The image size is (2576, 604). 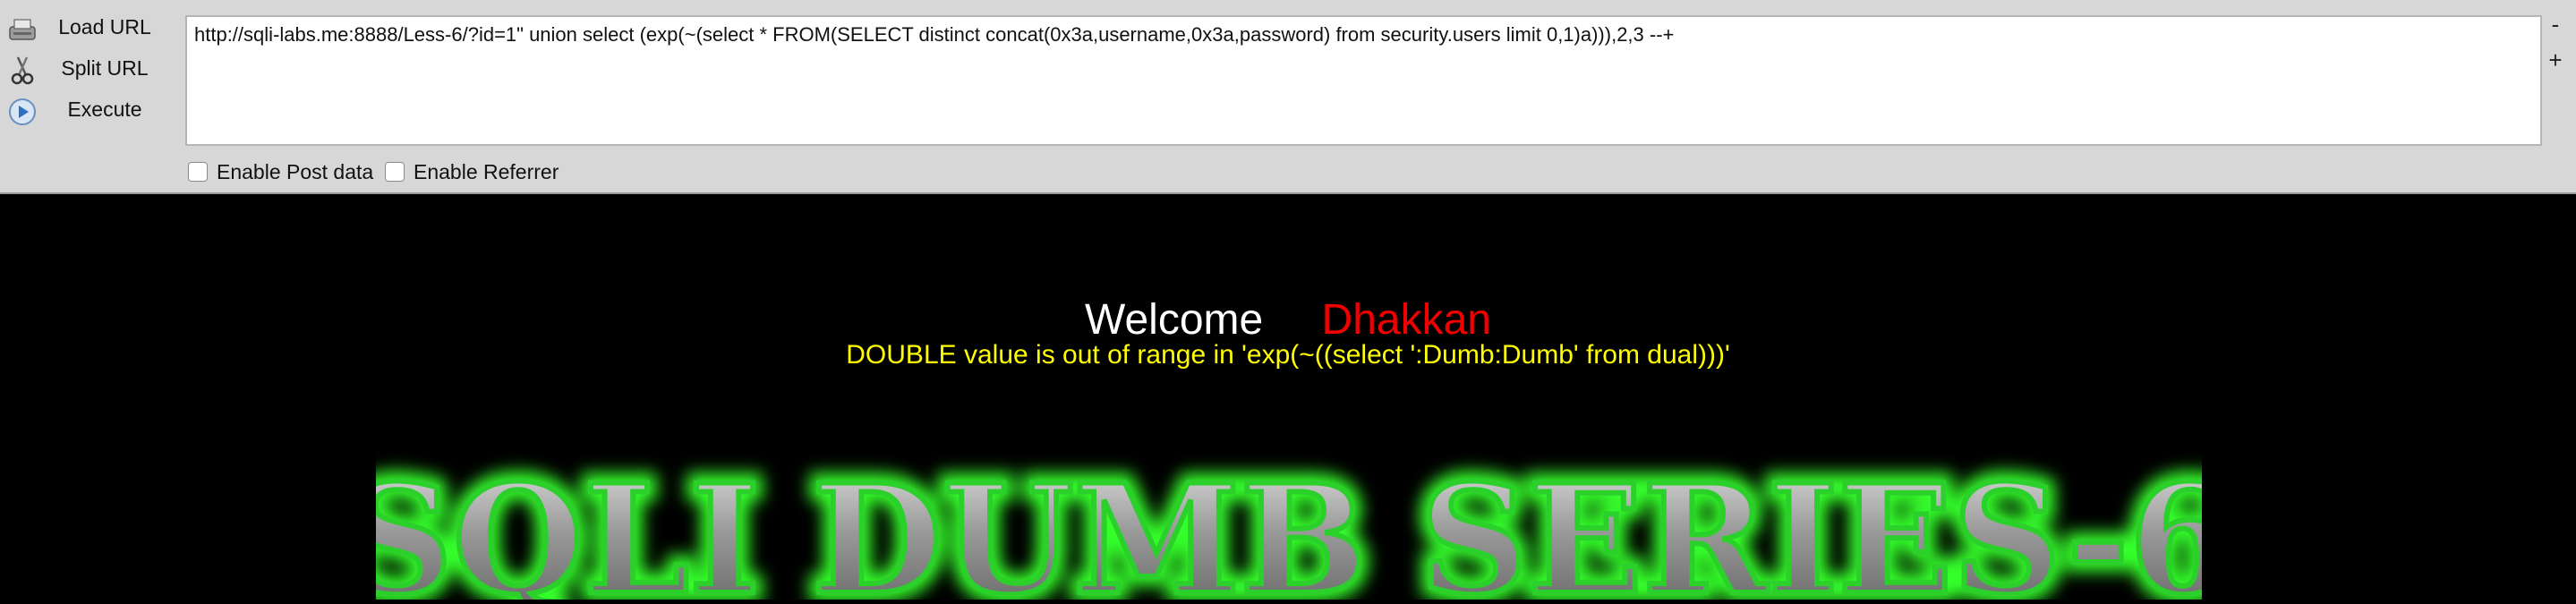 I want to click on welcome-message: Welcome Dhakkan, so click(x=1288, y=320).